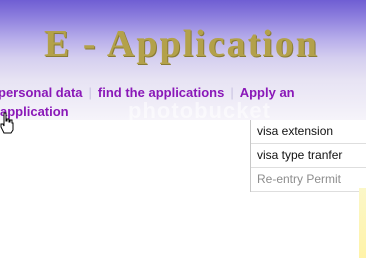 The width and height of the screenshot is (366, 258). I want to click on nav-link-apply-application: Apply an, so click(267, 92).